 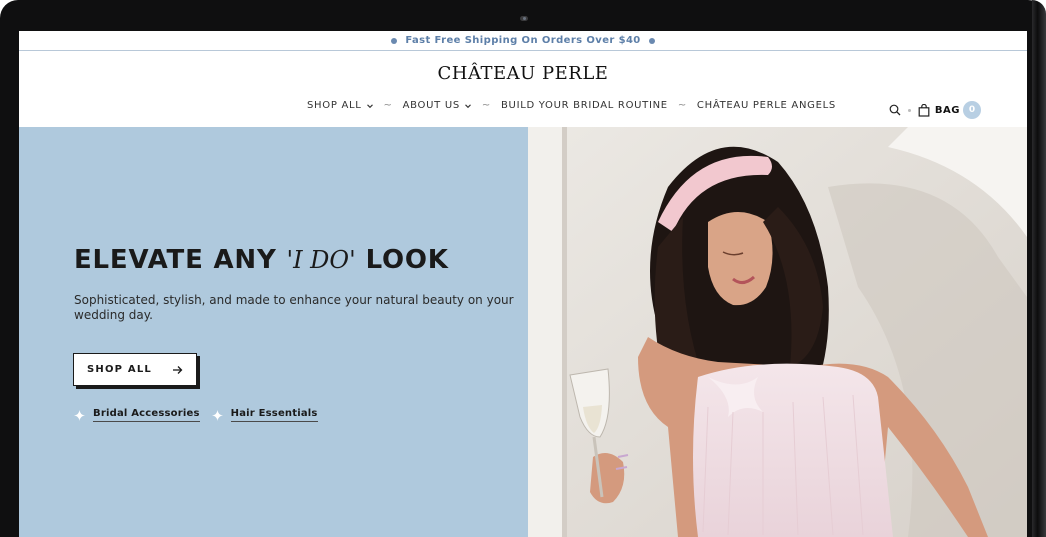 What do you see at coordinates (972, 110) in the screenshot?
I see `bag-count-badge: 0` at bounding box center [972, 110].